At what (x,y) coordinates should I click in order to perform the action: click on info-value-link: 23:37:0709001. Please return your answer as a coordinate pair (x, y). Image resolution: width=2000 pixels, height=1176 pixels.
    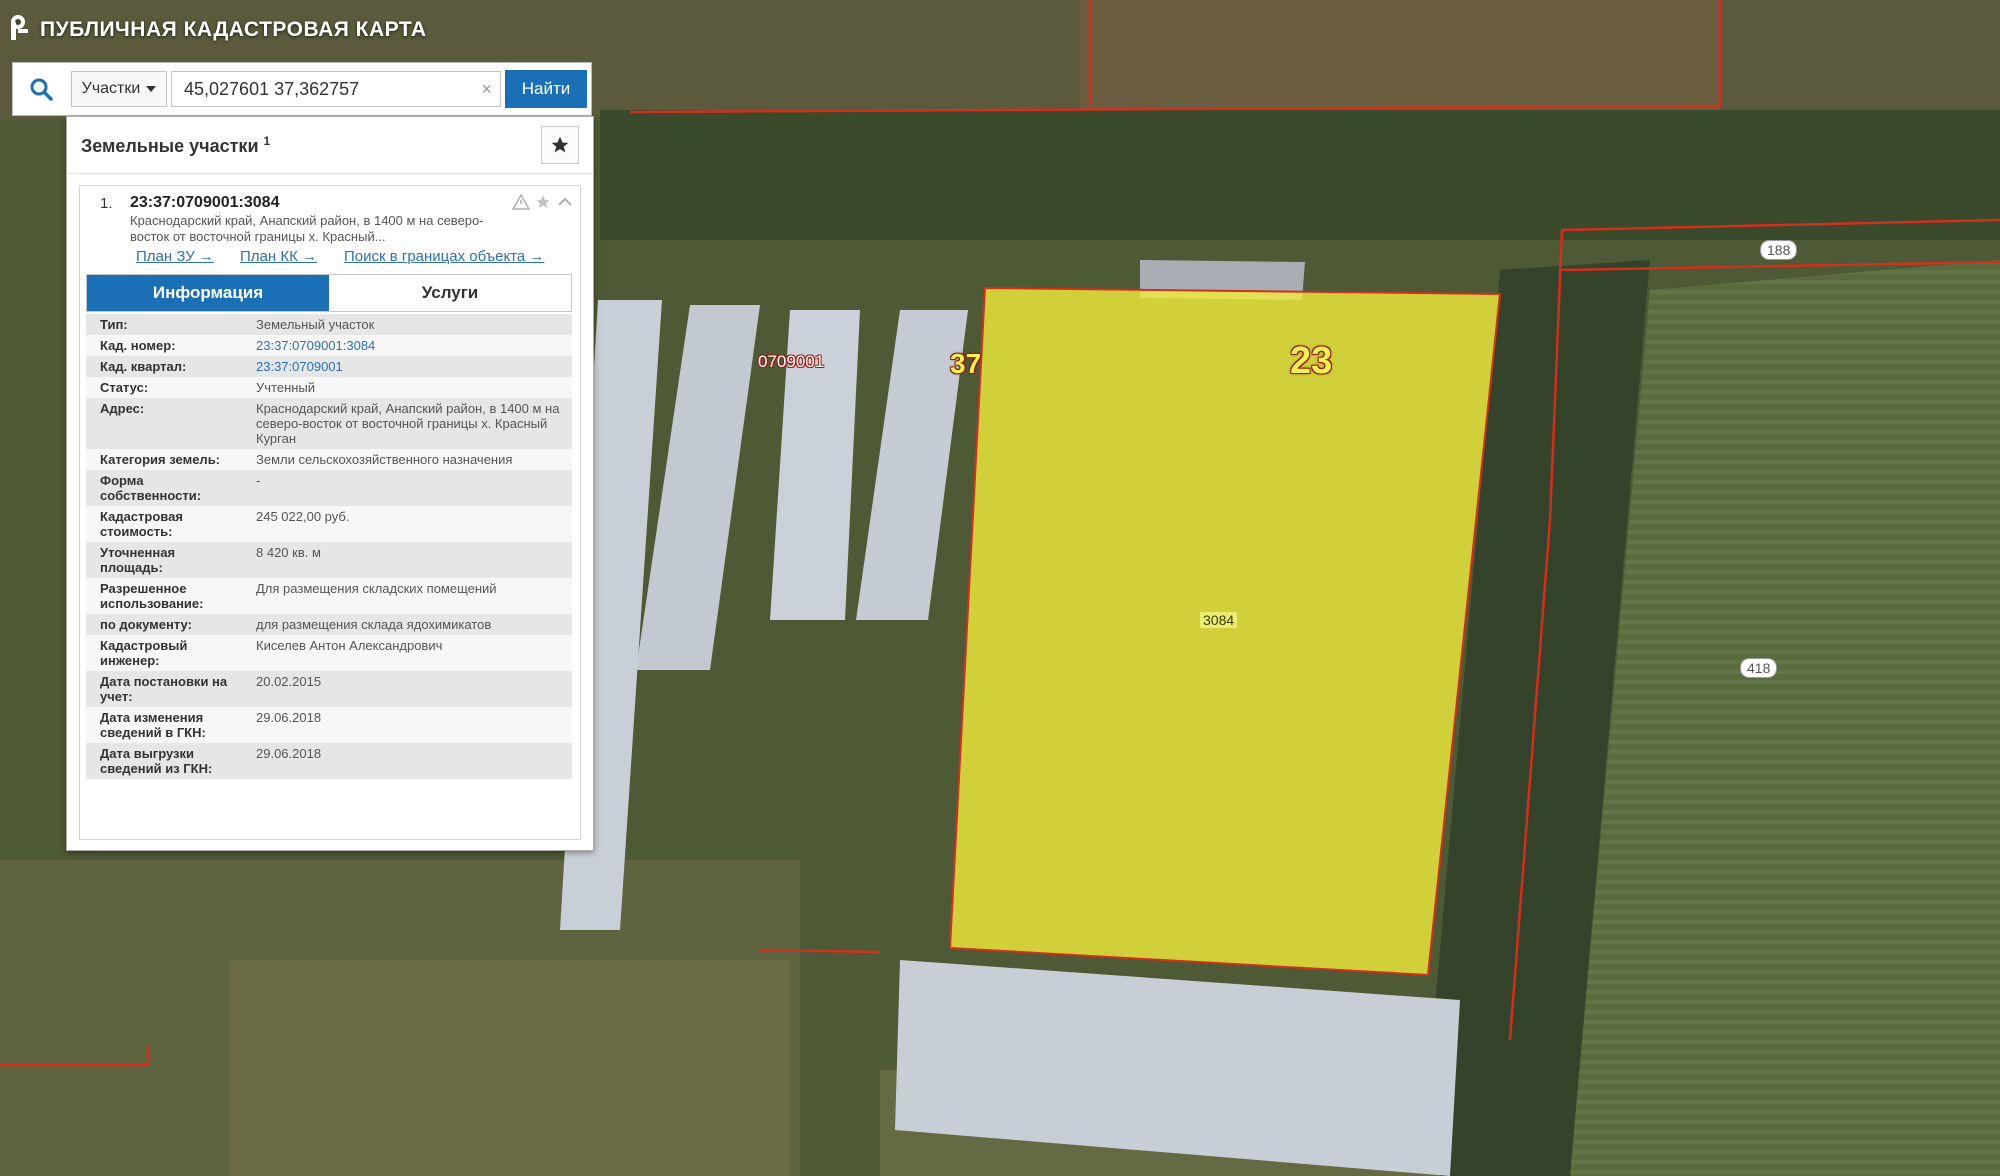
    Looking at the image, I should click on (407, 366).